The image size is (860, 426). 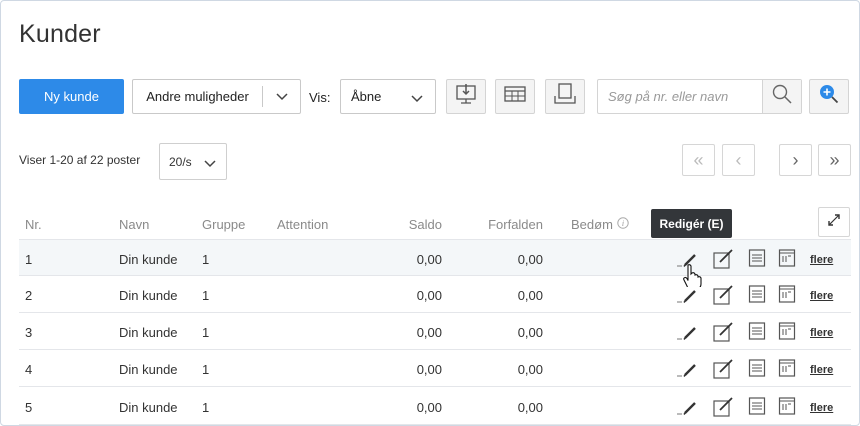 I want to click on show-filter-label: Vis:, so click(x=320, y=97).